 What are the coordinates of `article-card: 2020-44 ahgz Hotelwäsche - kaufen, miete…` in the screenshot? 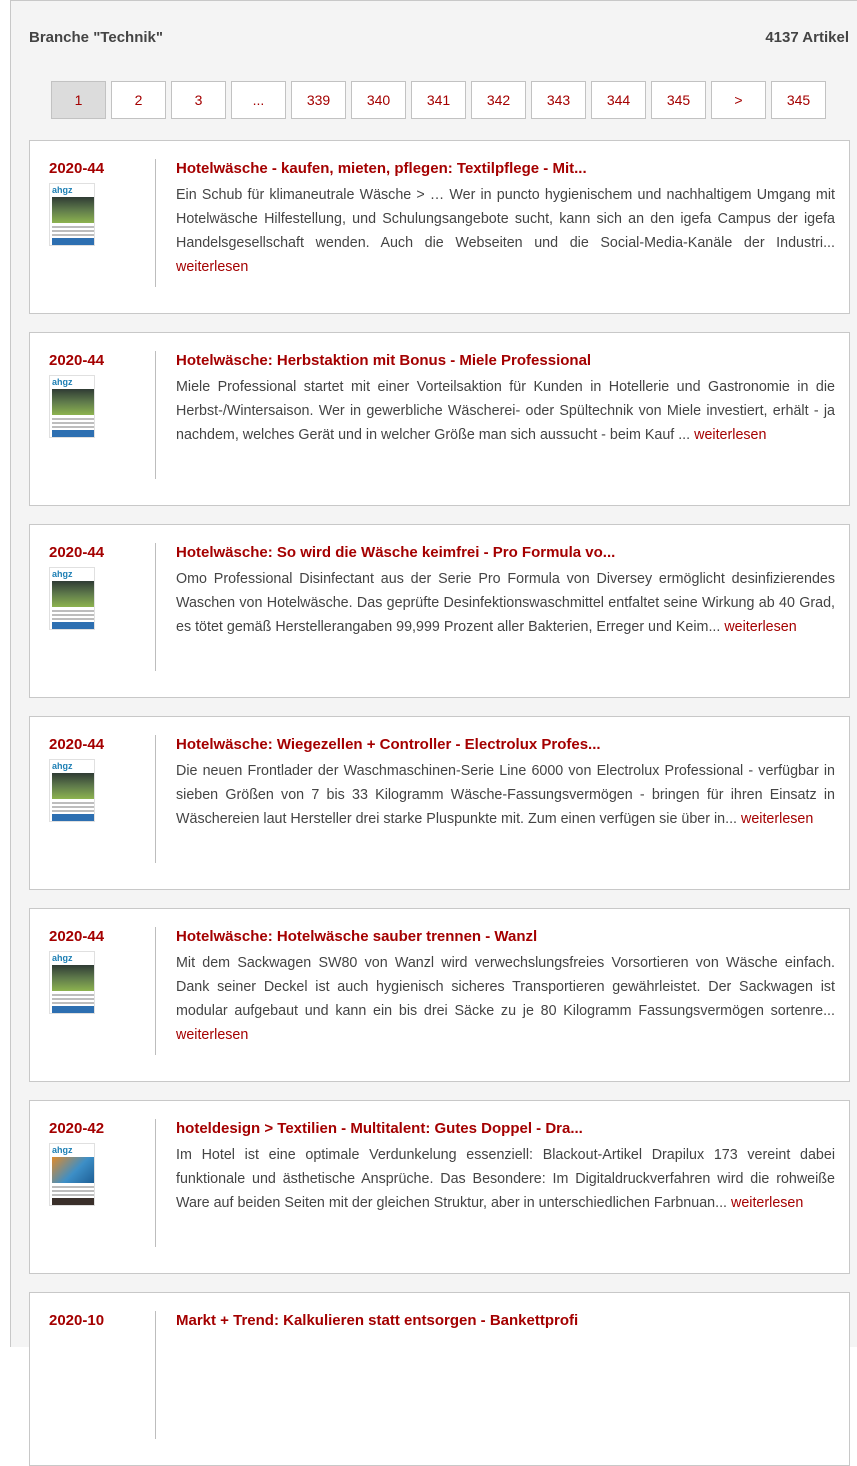 It's located at (439, 227).